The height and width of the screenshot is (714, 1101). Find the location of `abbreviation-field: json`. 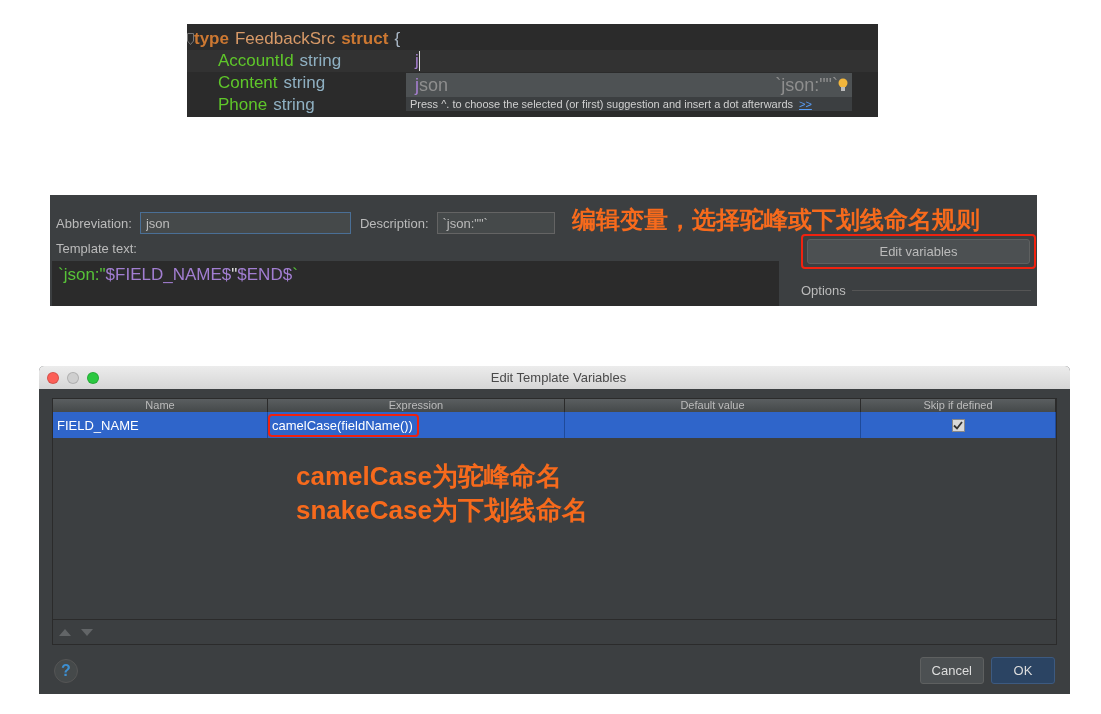

abbreviation-field: json is located at coordinates (245, 223).